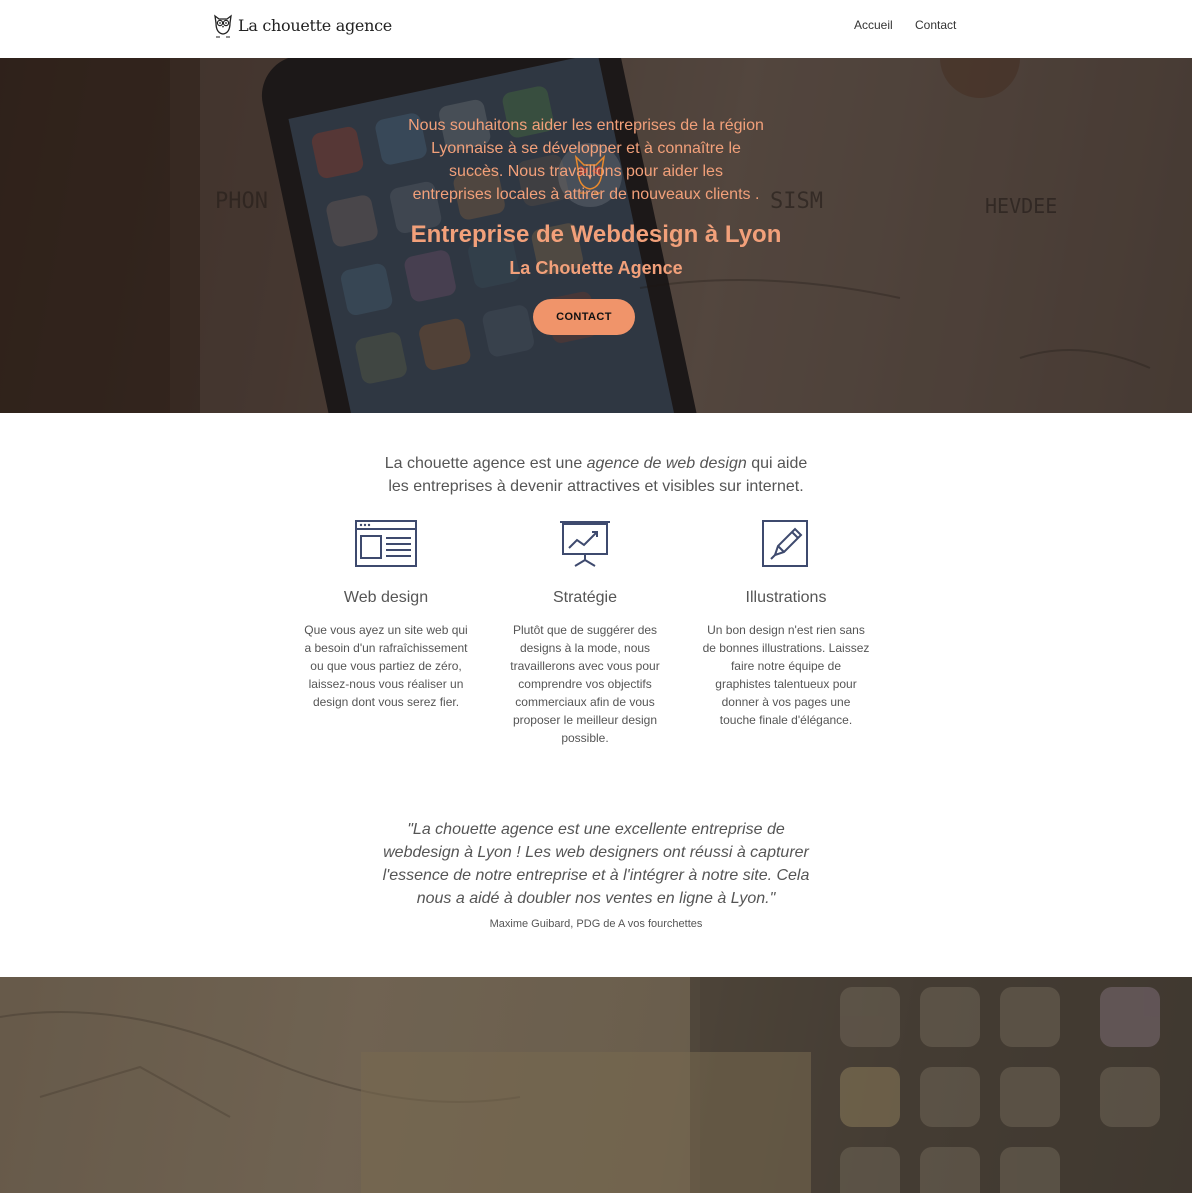 This screenshot has height=1193, width=1192. I want to click on intro-line1-start: La chouette agence est une, so click(485, 463).